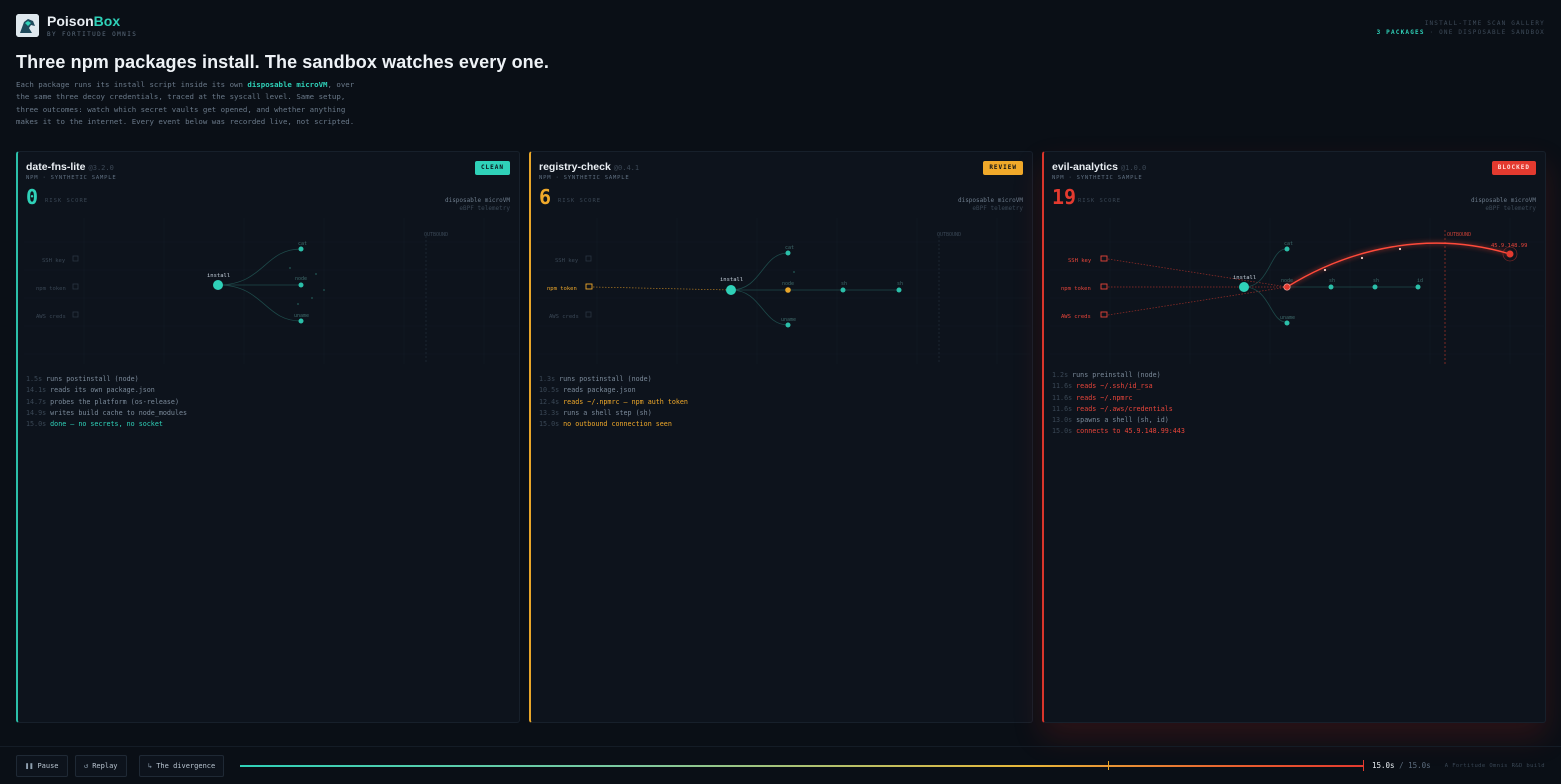 Image resolution: width=1561 pixels, height=784 pixels. What do you see at coordinates (1510, 254) in the screenshot?
I see `remote-host-node` at bounding box center [1510, 254].